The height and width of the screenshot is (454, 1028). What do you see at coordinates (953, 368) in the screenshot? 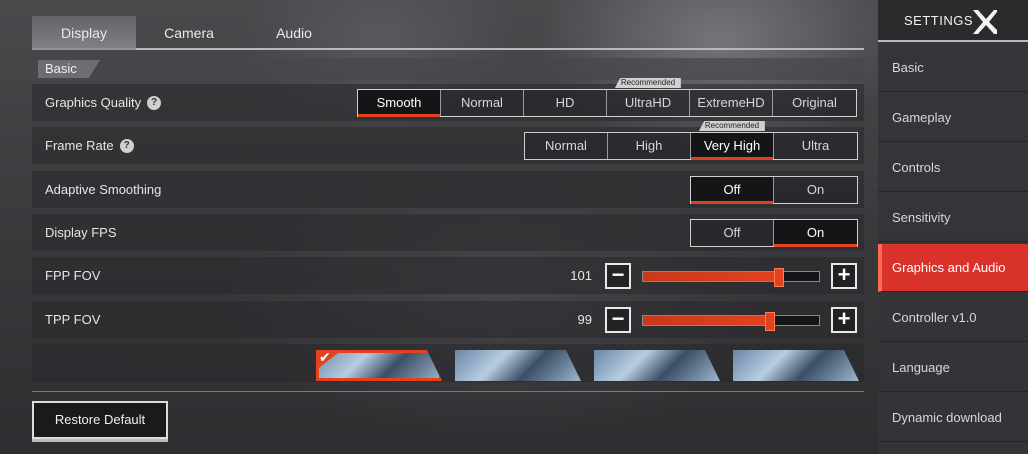
I see `sidebar-item-language: Language` at bounding box center [953, 368].